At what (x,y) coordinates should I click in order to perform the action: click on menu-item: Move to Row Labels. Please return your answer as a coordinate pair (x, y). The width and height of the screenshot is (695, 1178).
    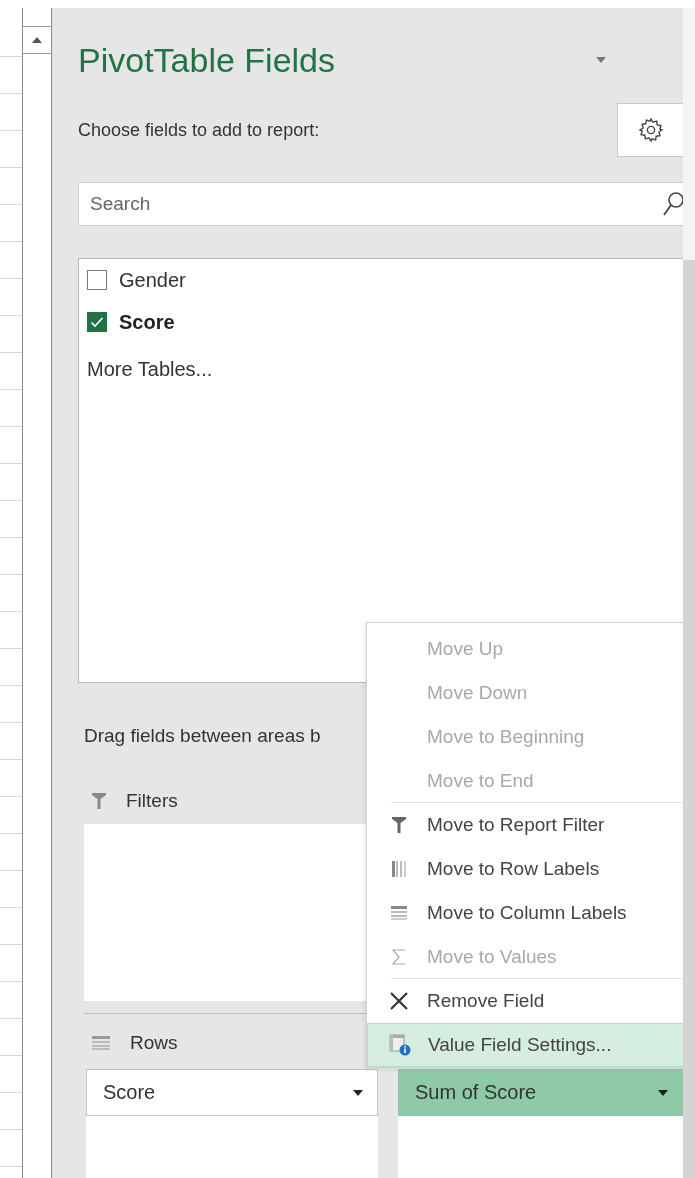
    Looking at the image, I should click on (525, 869).